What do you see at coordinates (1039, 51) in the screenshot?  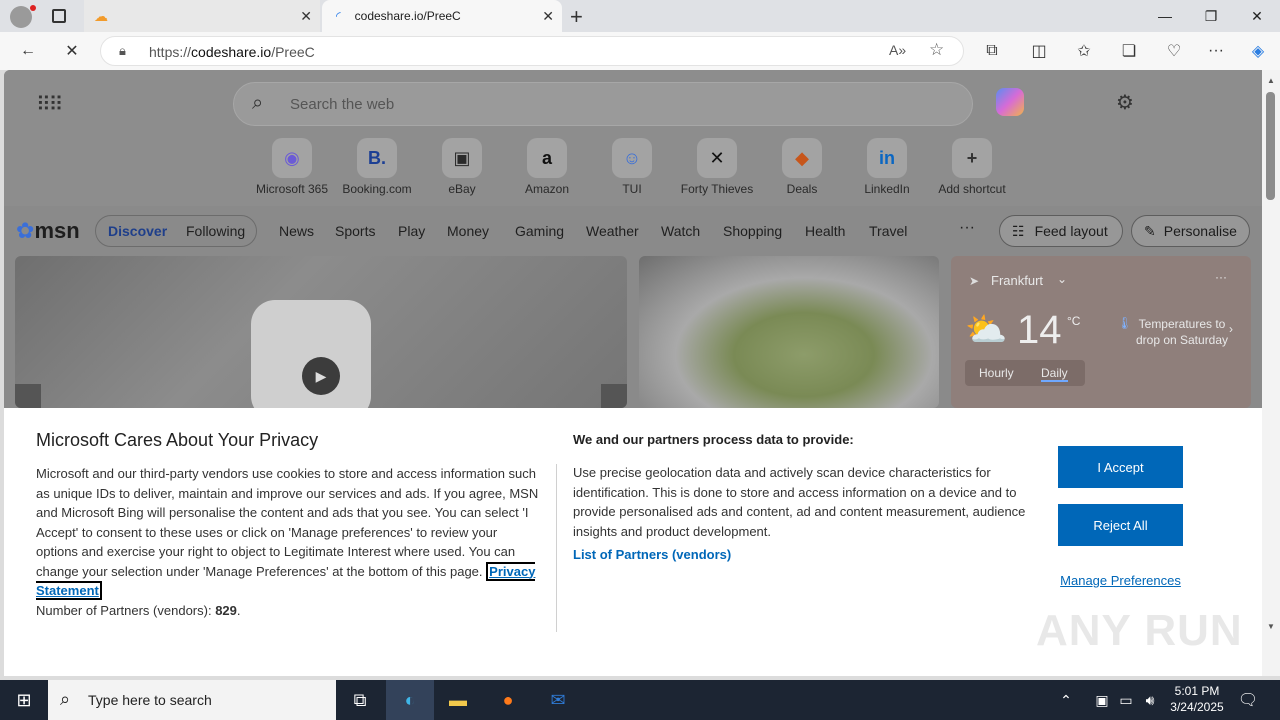 I see `split-screen-icon: ◫` at bounding box center [1039, 51].